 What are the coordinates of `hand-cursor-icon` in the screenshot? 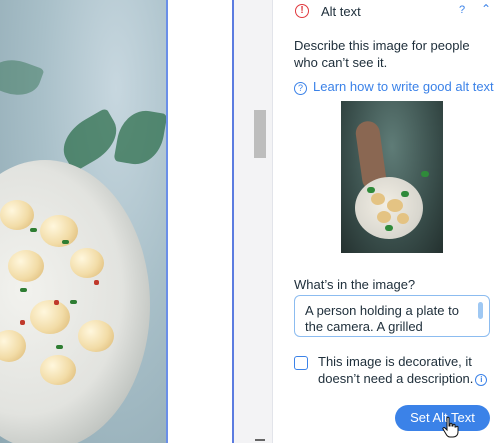 It's located at (450, 427).